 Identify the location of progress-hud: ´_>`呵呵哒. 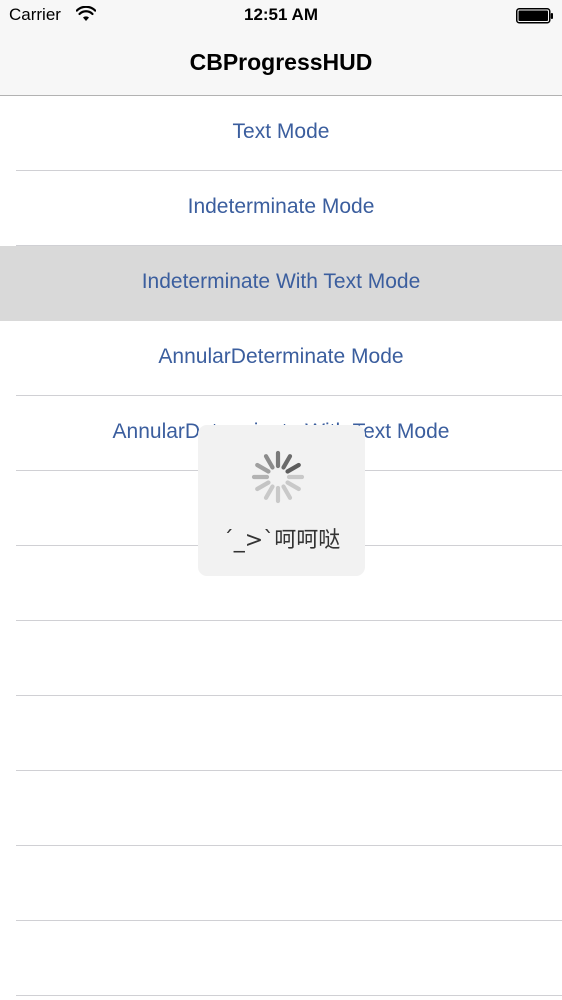
(281, 500).